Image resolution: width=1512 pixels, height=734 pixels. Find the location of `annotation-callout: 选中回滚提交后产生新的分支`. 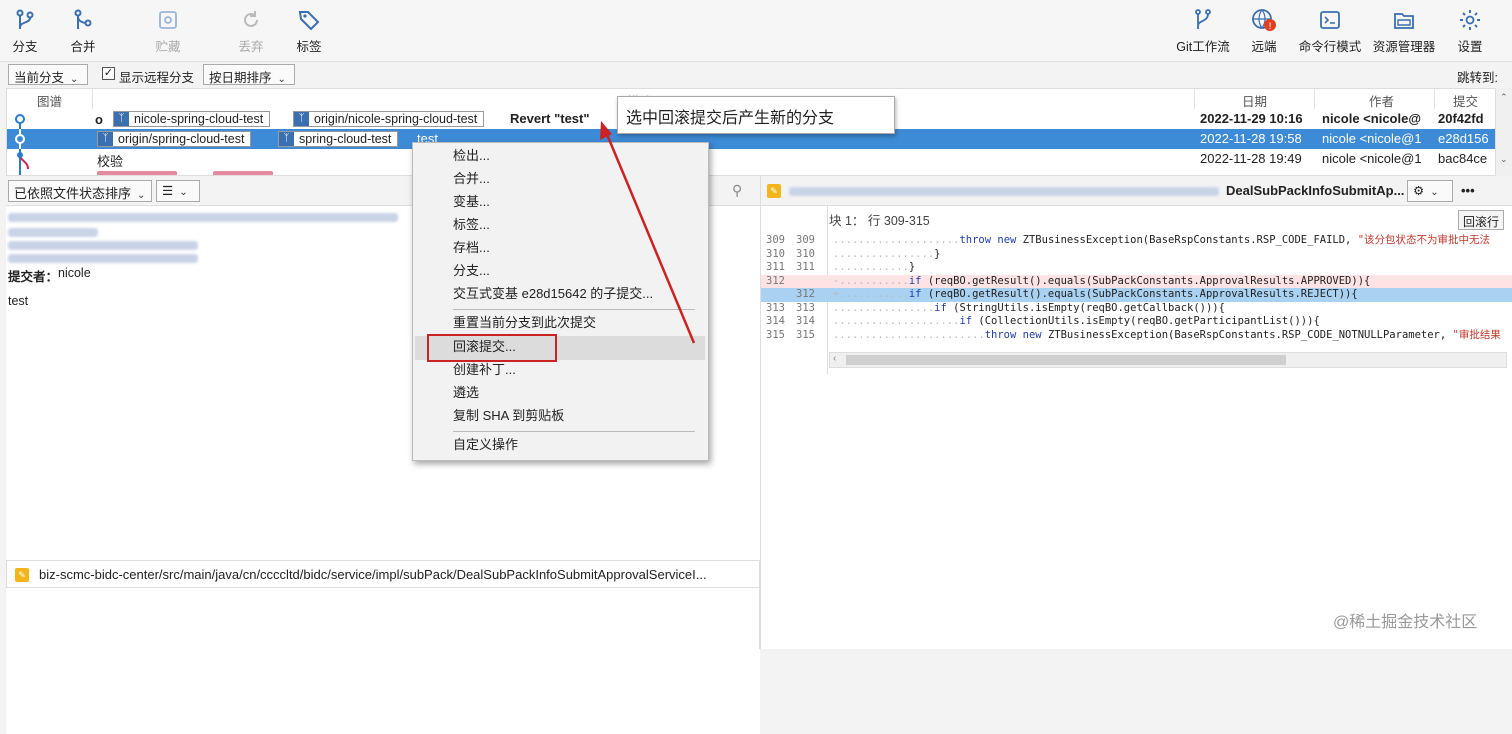

annotation-callout: 选中回滚提交后产生新的分支 is located at coordinates (756, 115).